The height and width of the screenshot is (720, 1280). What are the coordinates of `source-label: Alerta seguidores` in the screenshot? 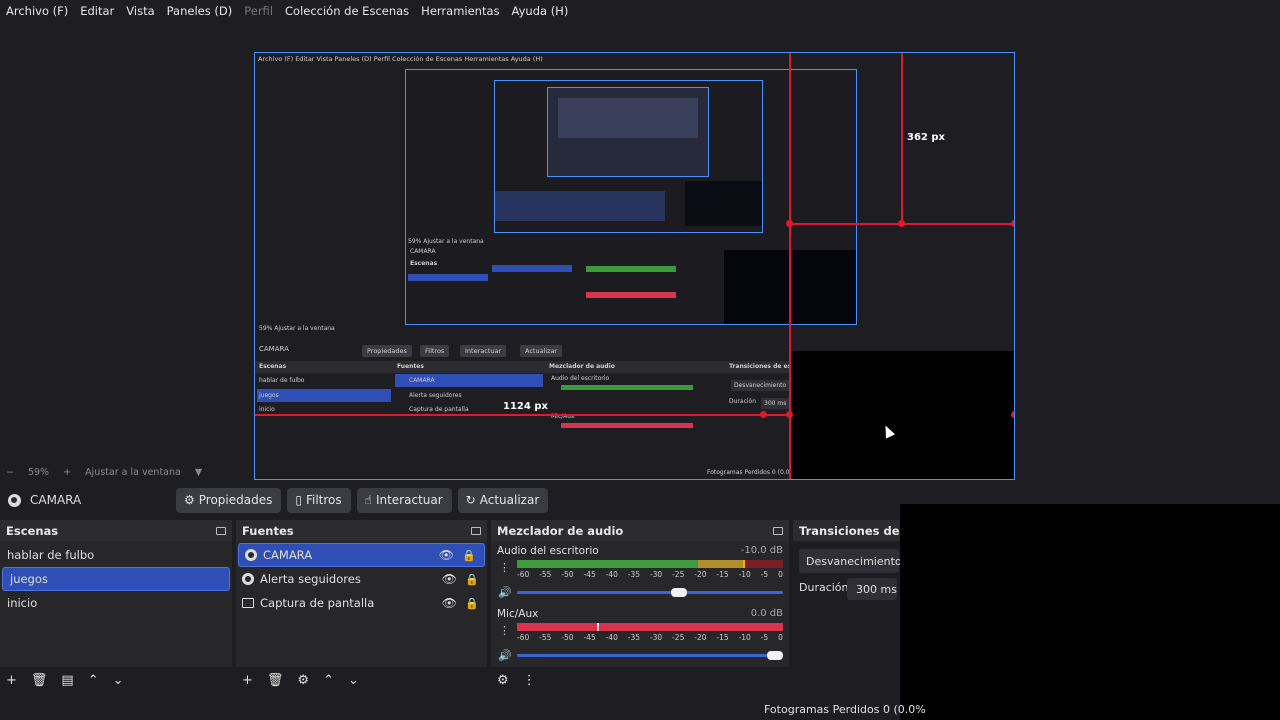 It's located at (310, 579).